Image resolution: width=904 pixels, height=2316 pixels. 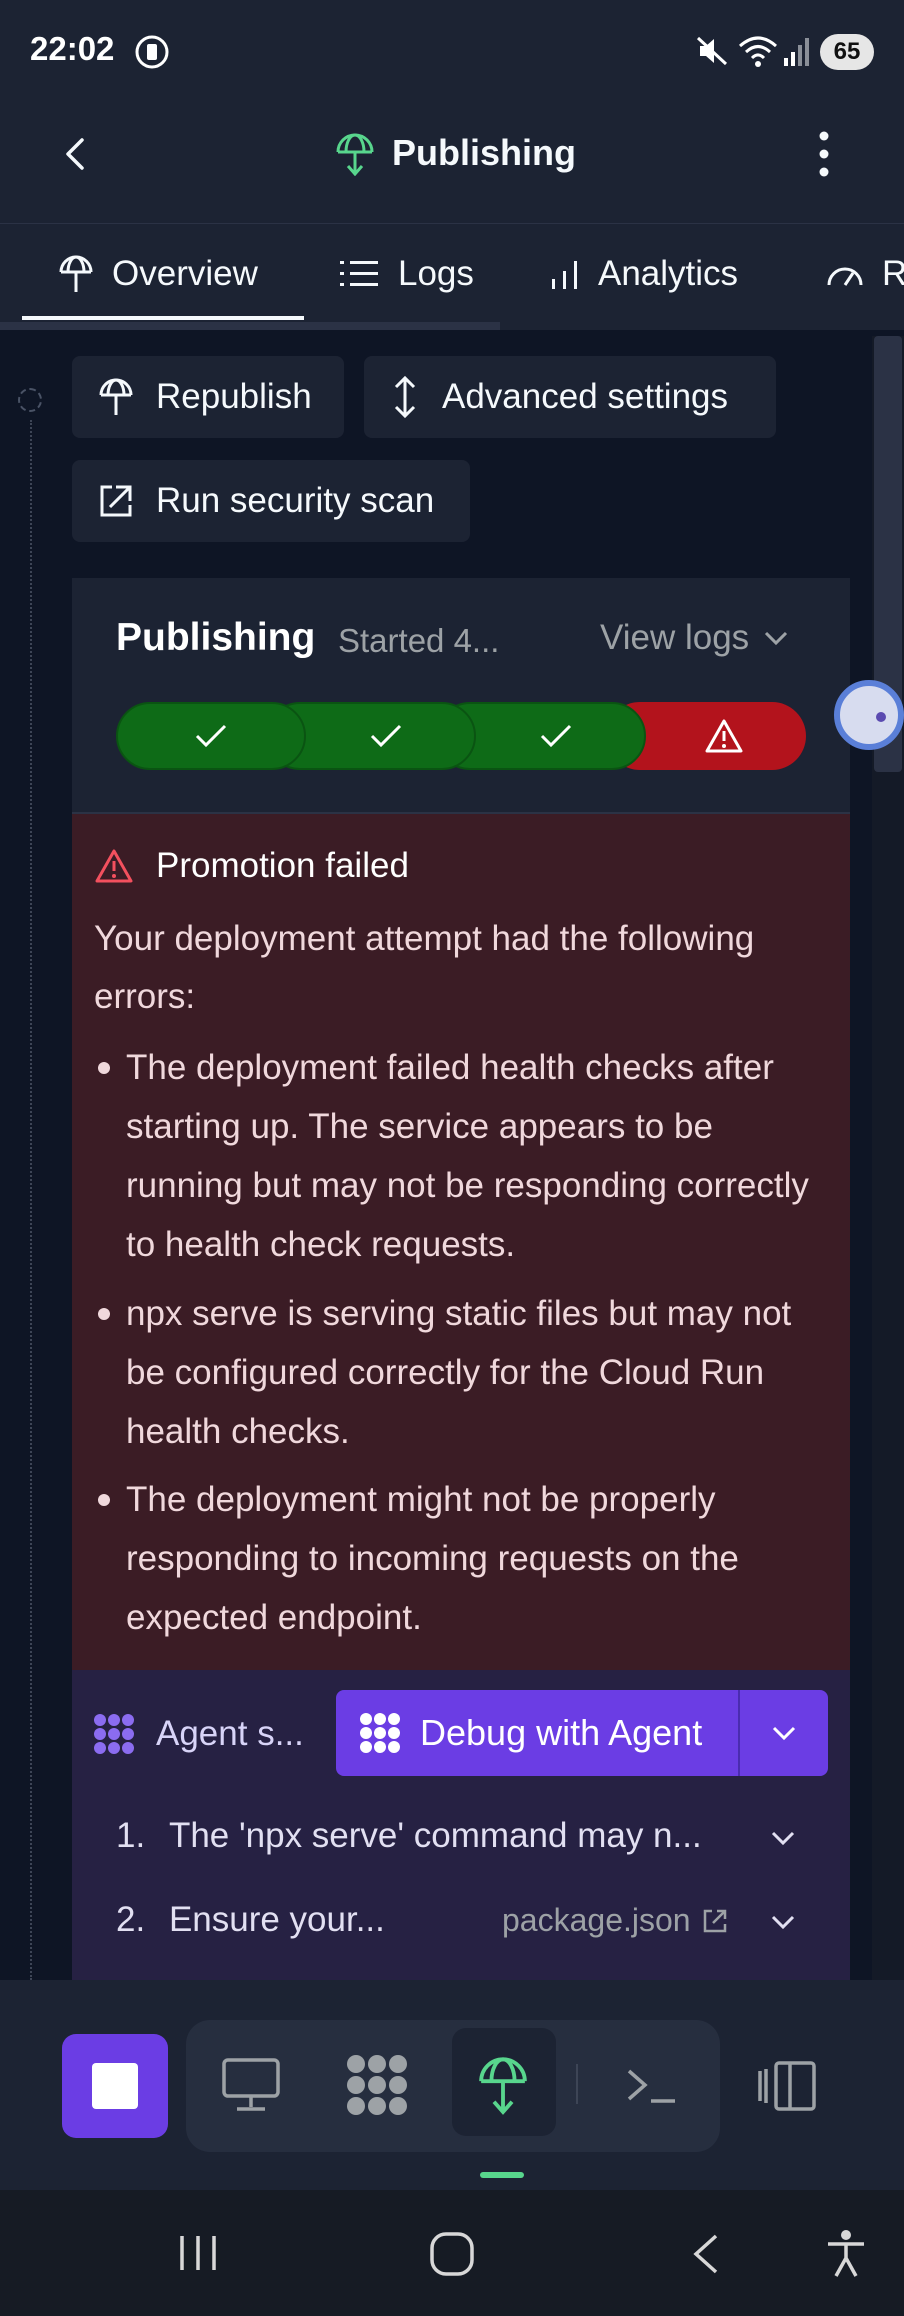 I want to click on shell-tool, so click(x=651, y=2085).